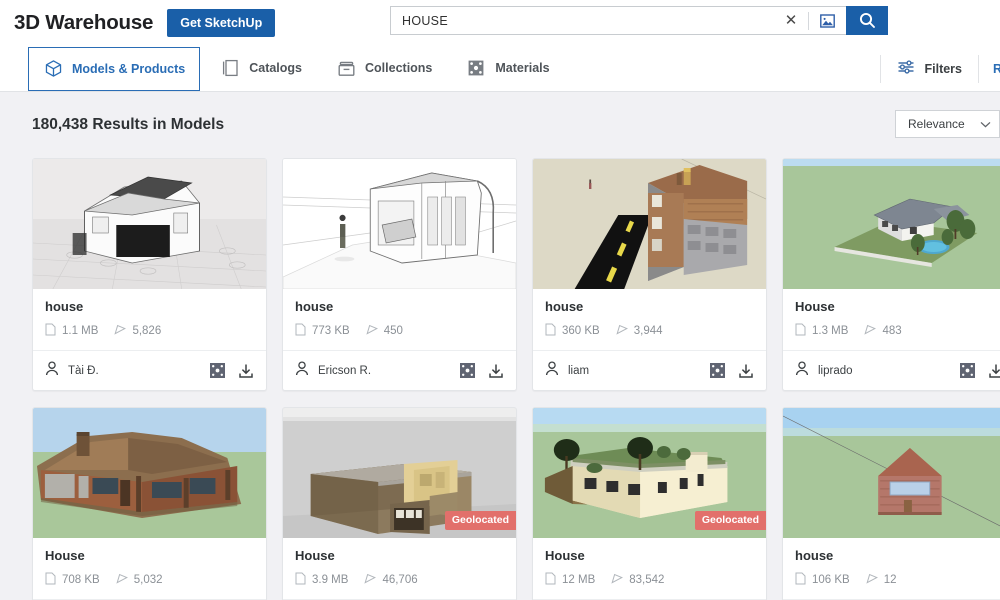 This screenshot has width=1000, height=600. I want to click on card-footer: Ericson R., so click(399, 370).